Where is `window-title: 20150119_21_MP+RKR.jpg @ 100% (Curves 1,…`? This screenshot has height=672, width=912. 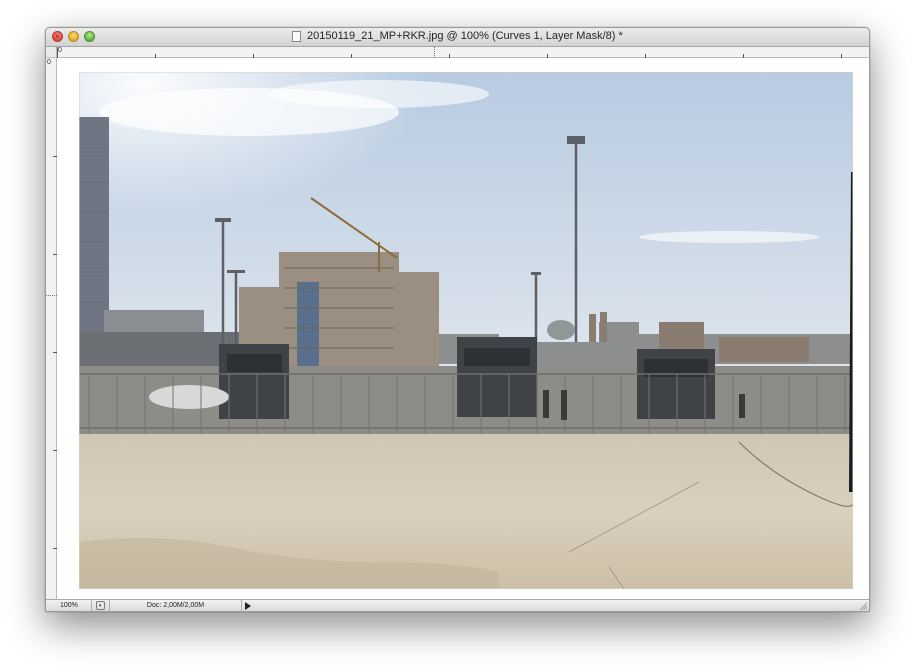
window-title: 20150119_21_MP+RKR.jpg @ 100% (Curves 1,… is located at coordinates (465, 36).